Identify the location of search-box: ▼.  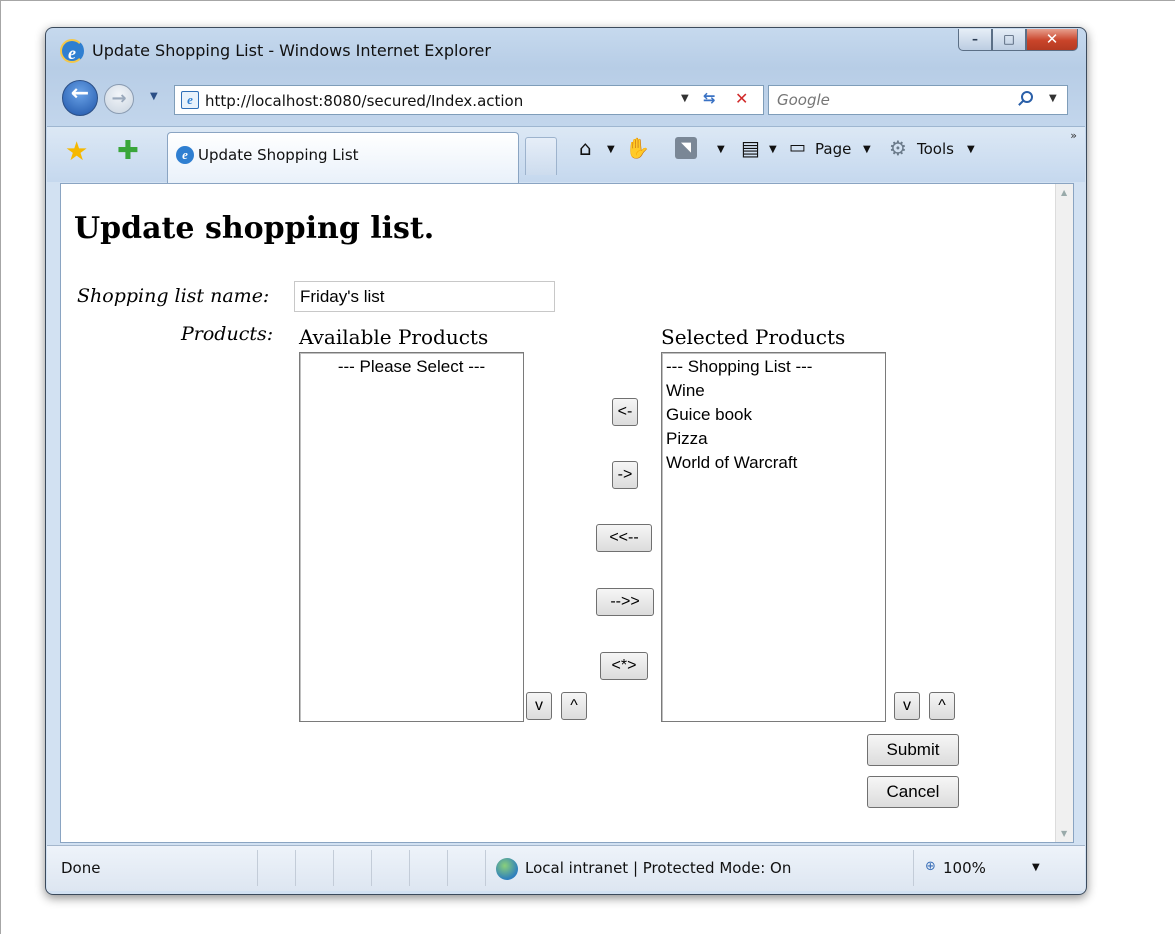
(918, 100).